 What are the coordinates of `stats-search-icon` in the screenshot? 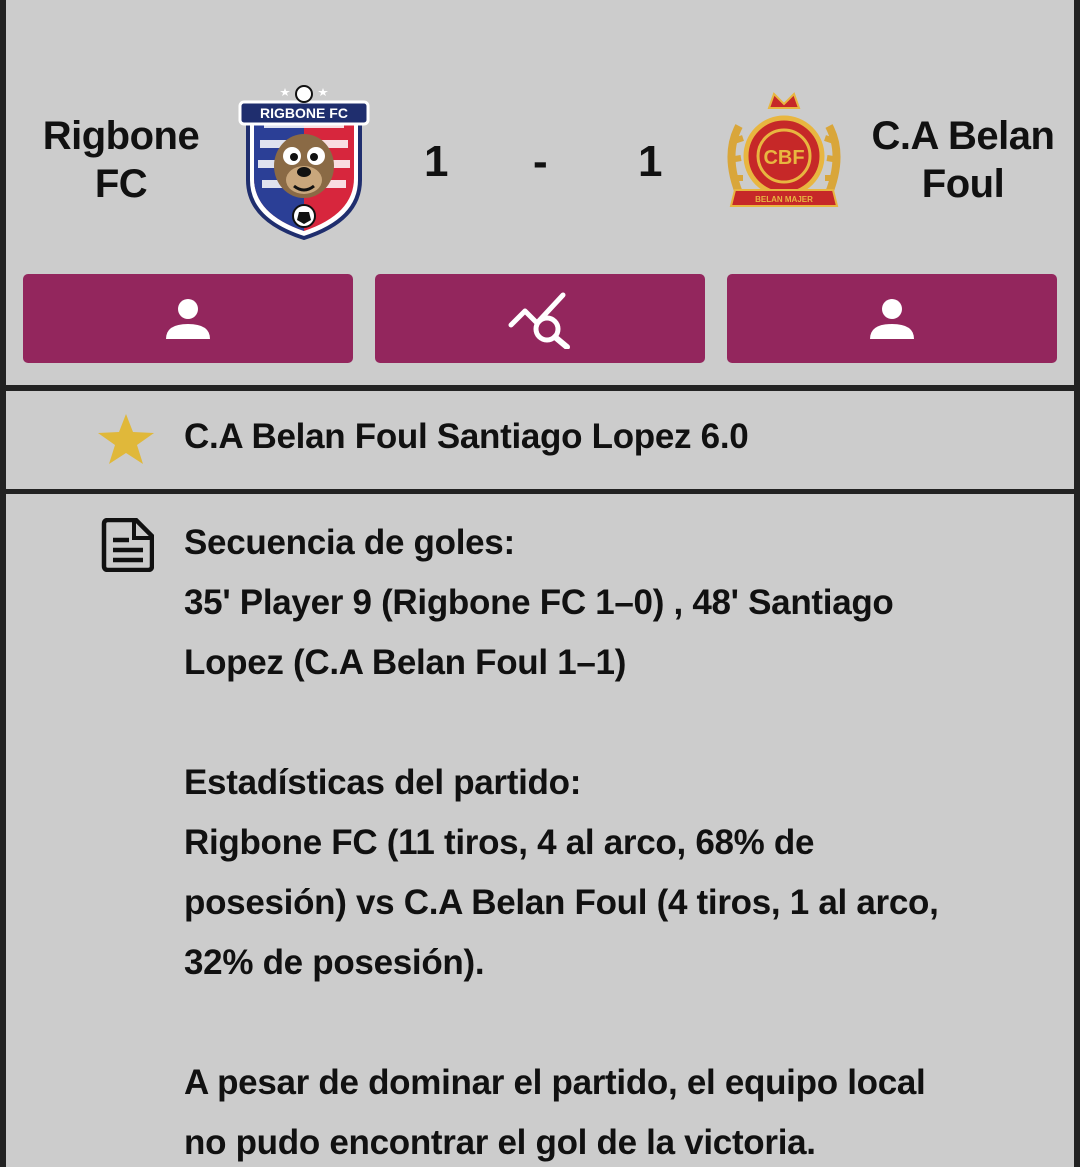 It's located at (539, 320).